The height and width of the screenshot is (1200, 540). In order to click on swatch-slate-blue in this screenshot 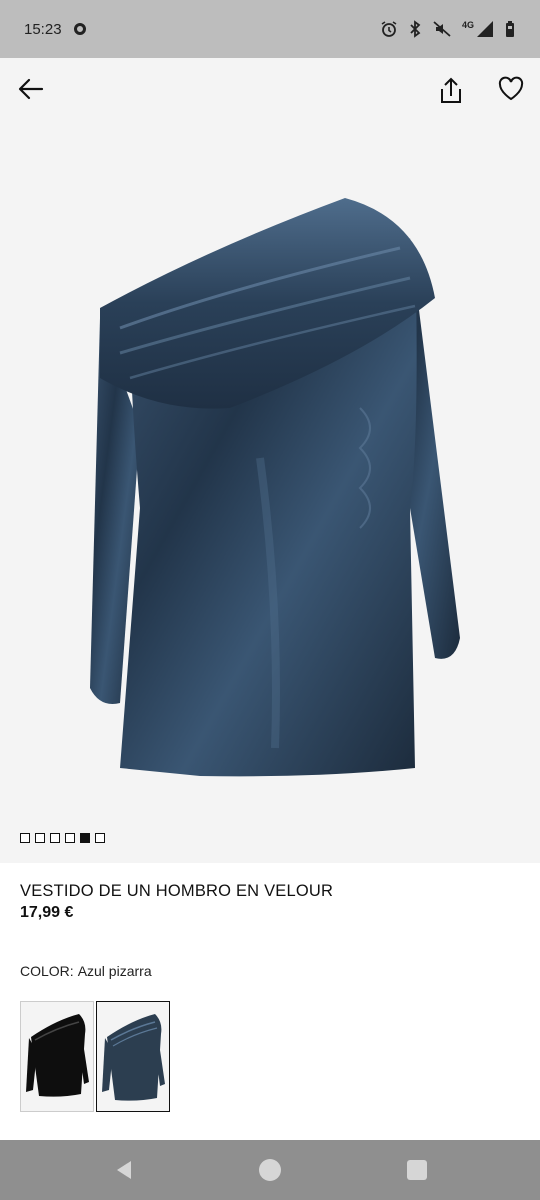, I will do `click(133, 1056)`.